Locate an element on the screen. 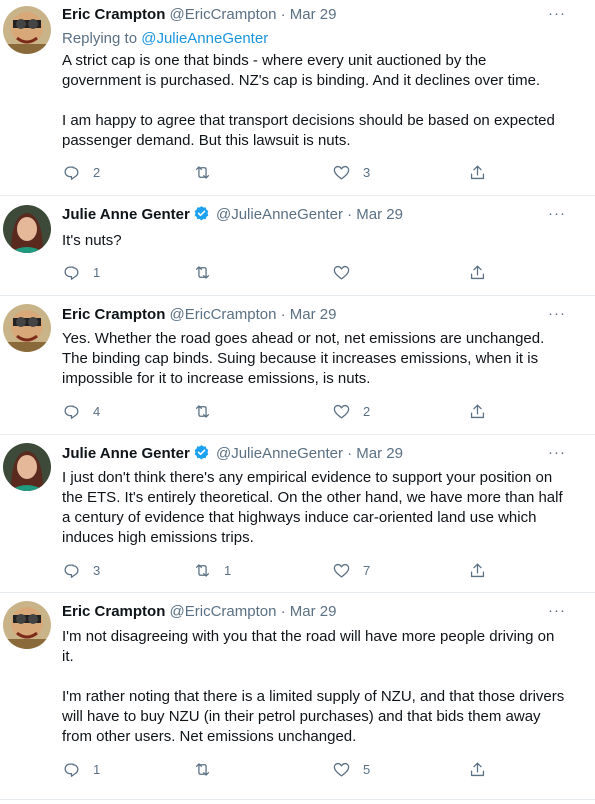 The image size is (595, 804). like-button: 2 is located at coordinates (351, 411).